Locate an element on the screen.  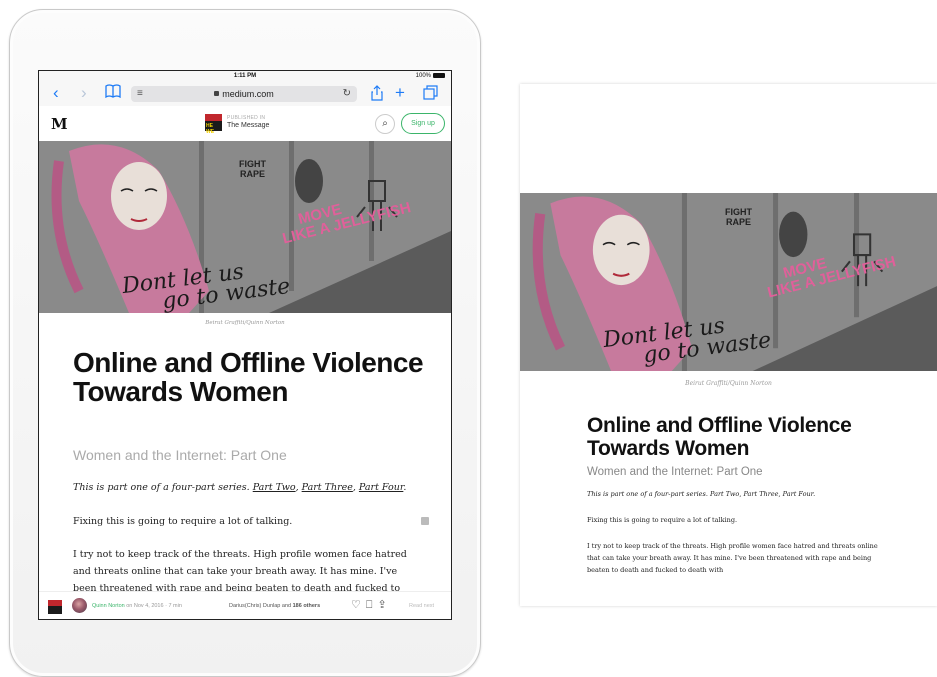
reload-icon: ↻ is located at coordinates (347, 94).